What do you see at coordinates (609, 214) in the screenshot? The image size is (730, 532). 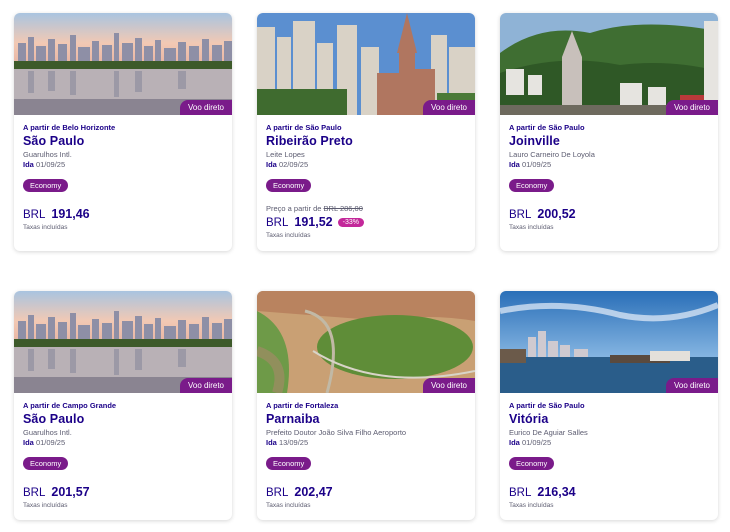 I see `price: BRL 200,52` at bounding box center [609, 214].